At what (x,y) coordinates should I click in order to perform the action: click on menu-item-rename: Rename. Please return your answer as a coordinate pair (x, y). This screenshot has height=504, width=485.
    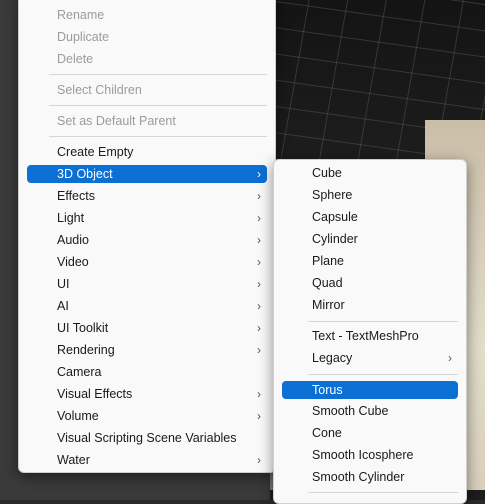
    Looking at the image, I should click on (81, 15).